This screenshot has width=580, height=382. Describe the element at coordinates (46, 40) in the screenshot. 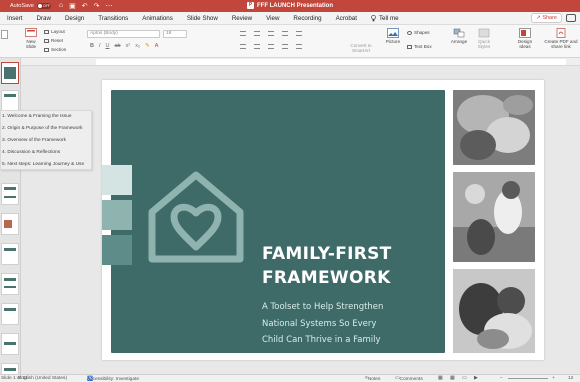

I see `reset-icon` at that location.